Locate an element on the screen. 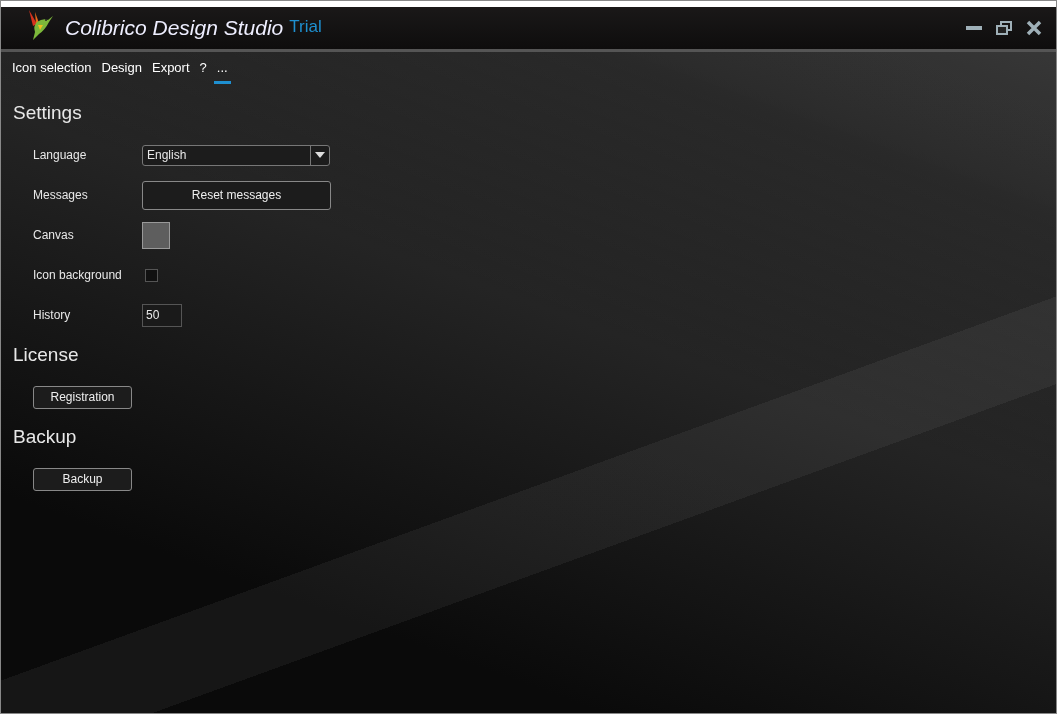 The height and width of the screenshot is (714, 1057). caret-icon is located at coordinates (320, 155).